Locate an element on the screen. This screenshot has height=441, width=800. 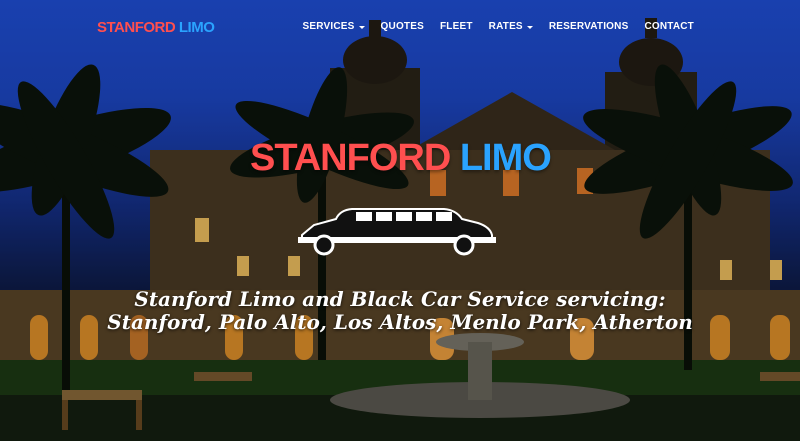
hero-logo: STANFORD LIMO is located at coordinates (401, 158).